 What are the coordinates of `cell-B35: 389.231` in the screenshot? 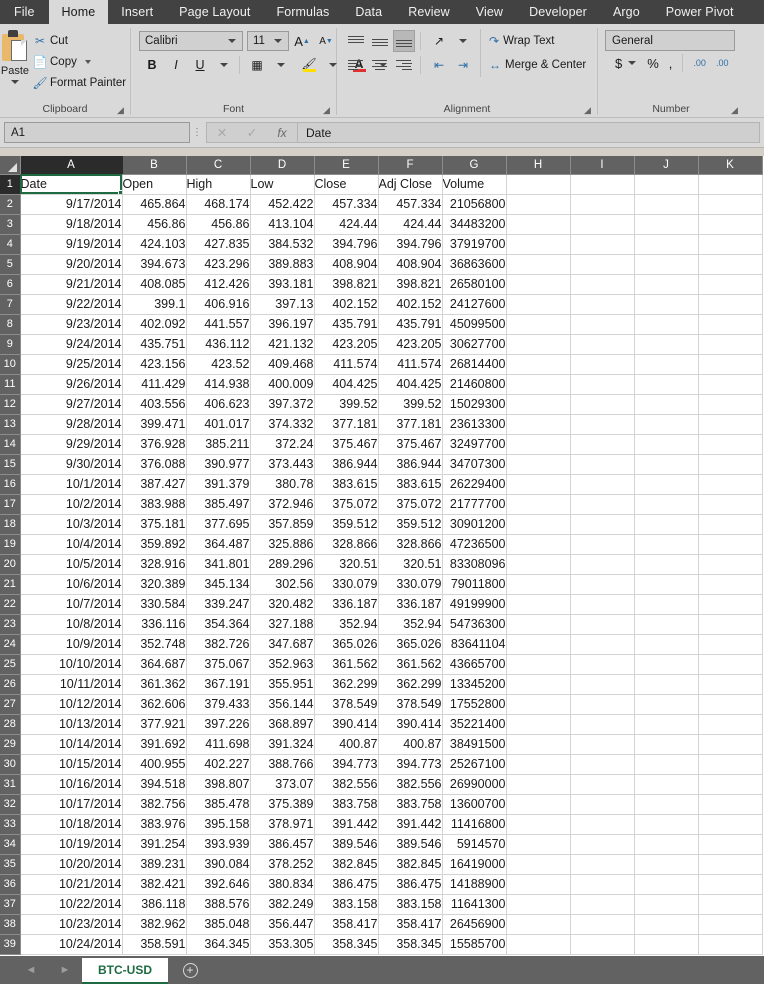 It's located at (154, 864).